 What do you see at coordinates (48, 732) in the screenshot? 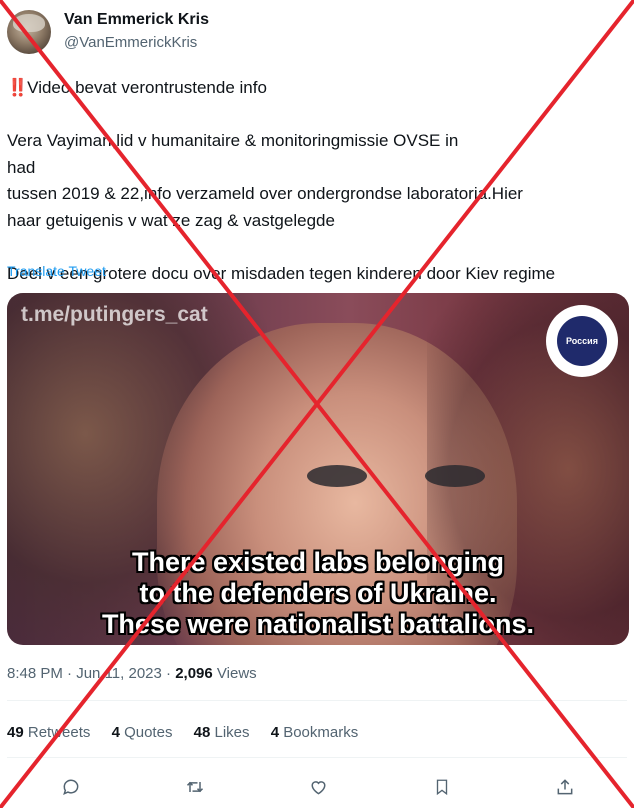
I see `retweets-stat: 49 Retweets` at bounding box center [48, 732].